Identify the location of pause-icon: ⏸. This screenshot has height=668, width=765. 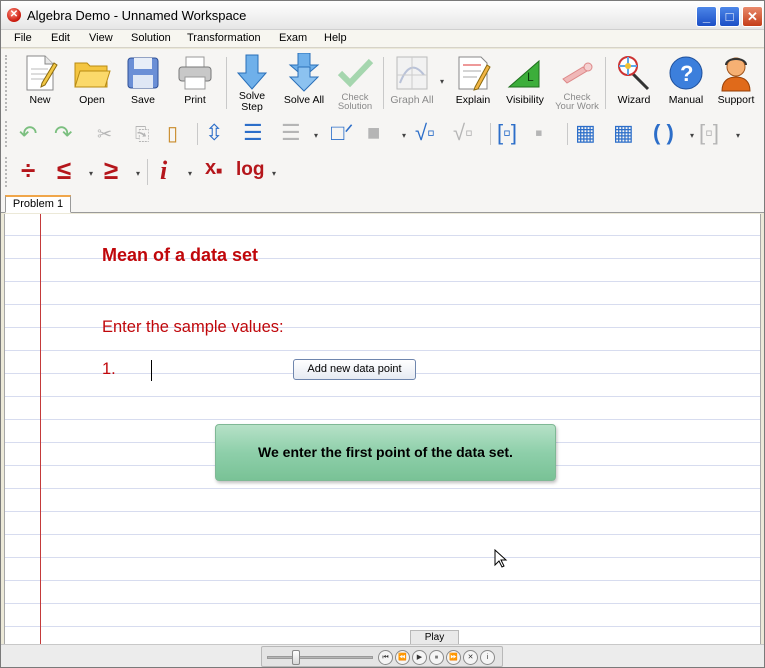
(436, 657).